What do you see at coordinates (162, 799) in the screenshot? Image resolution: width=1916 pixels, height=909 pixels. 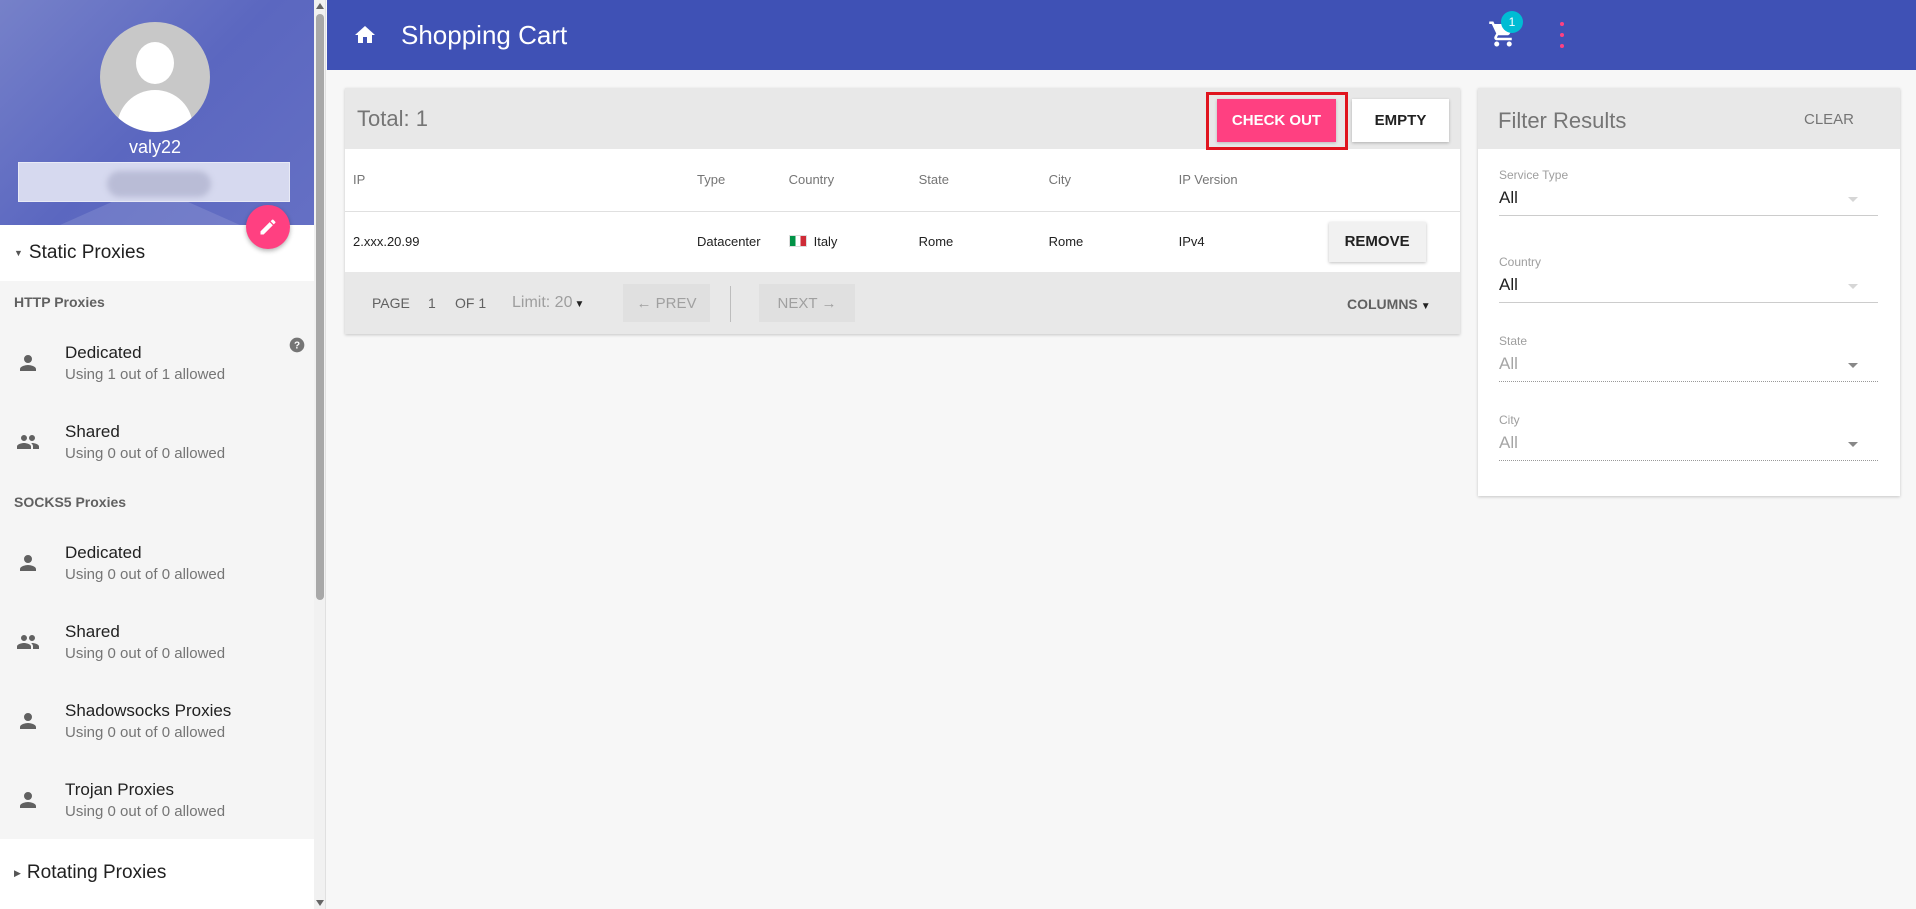 I see `sidebar-item-trojan: Trojan Proxies Using 0 out of 0 allowed` at bounding box center [162, 799].